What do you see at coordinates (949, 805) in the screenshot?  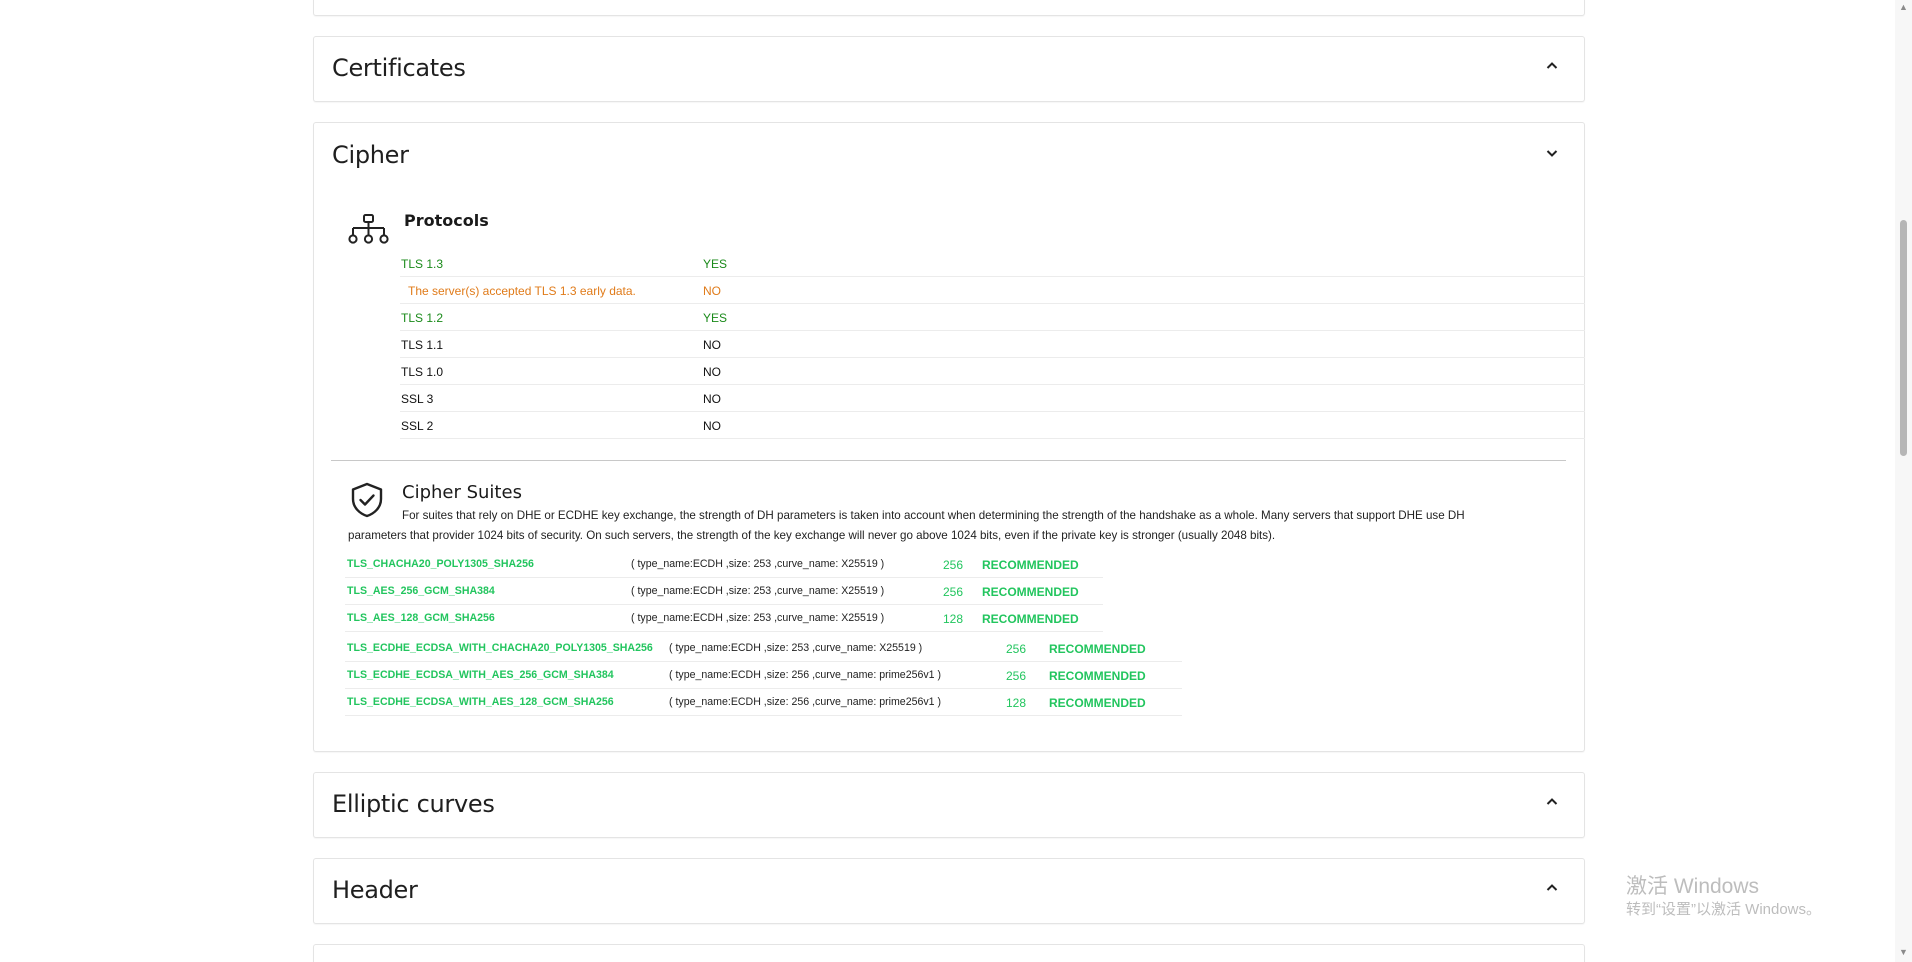 I see `elliptic-curves-section: Elliptic curves` at bounding box center [949, 805].